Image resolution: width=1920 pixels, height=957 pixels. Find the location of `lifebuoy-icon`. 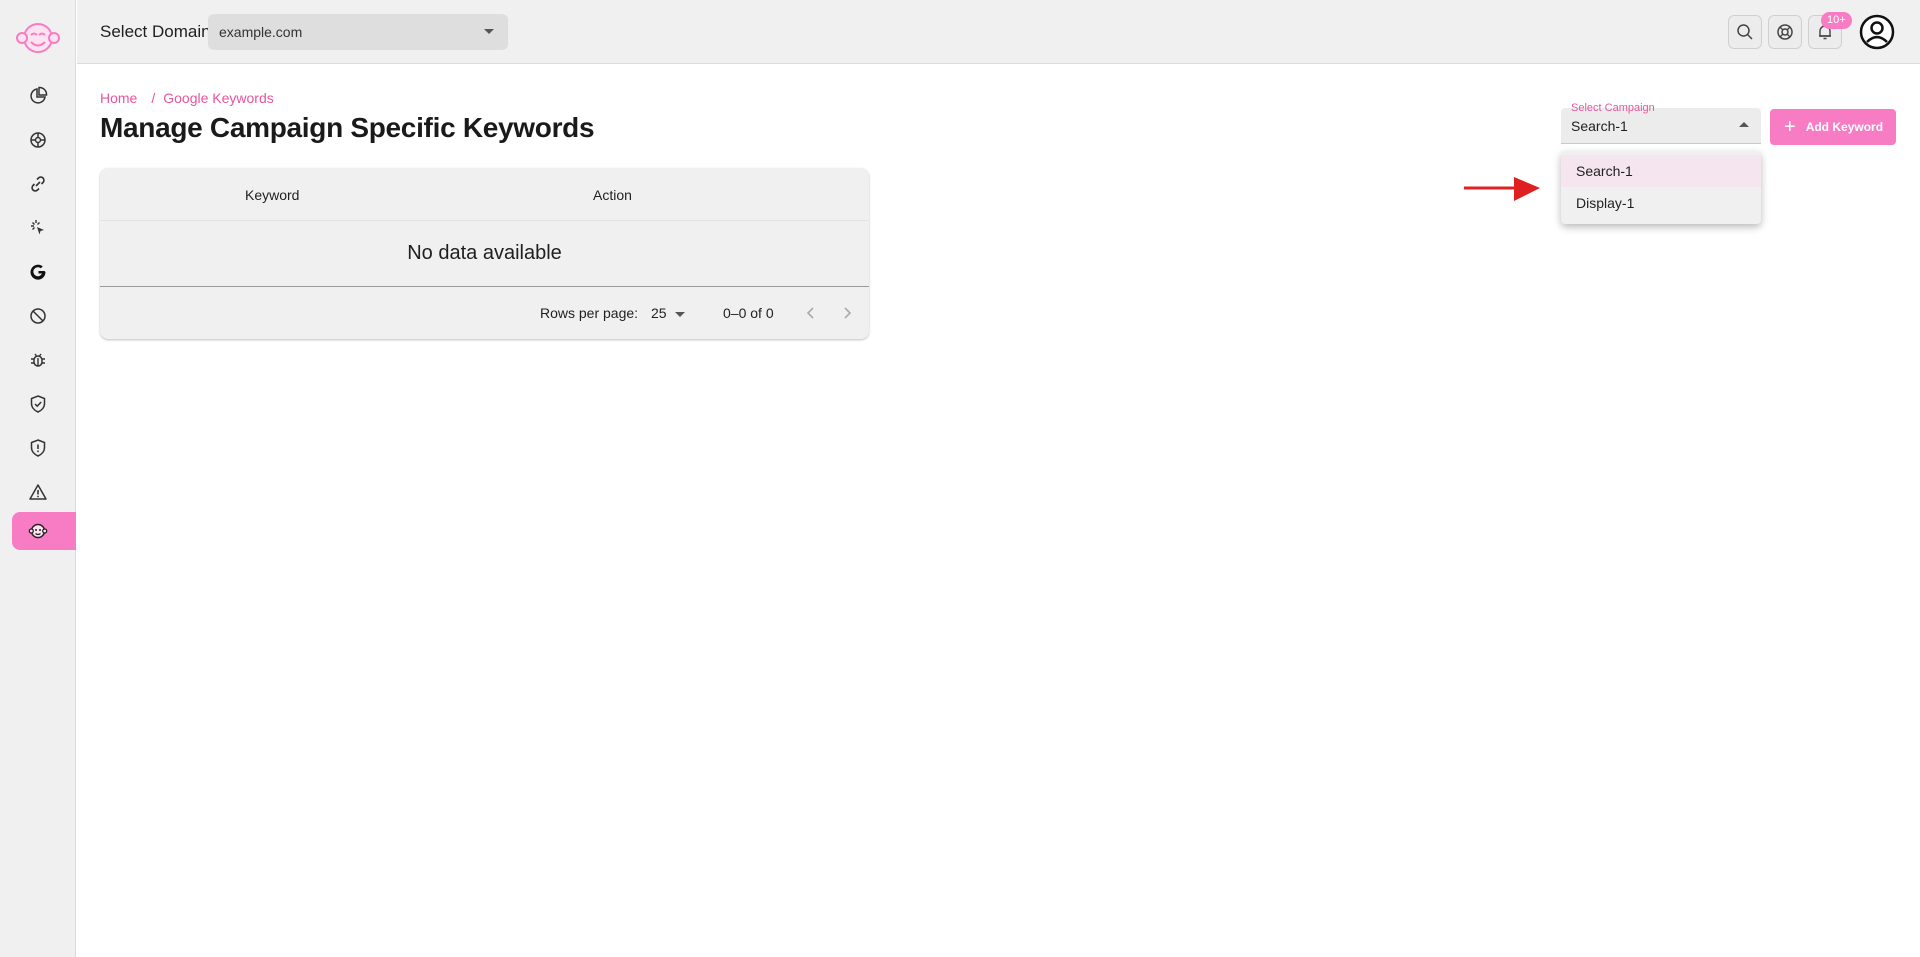

lifebuoy-icon is located at coordinates (1785, 32).